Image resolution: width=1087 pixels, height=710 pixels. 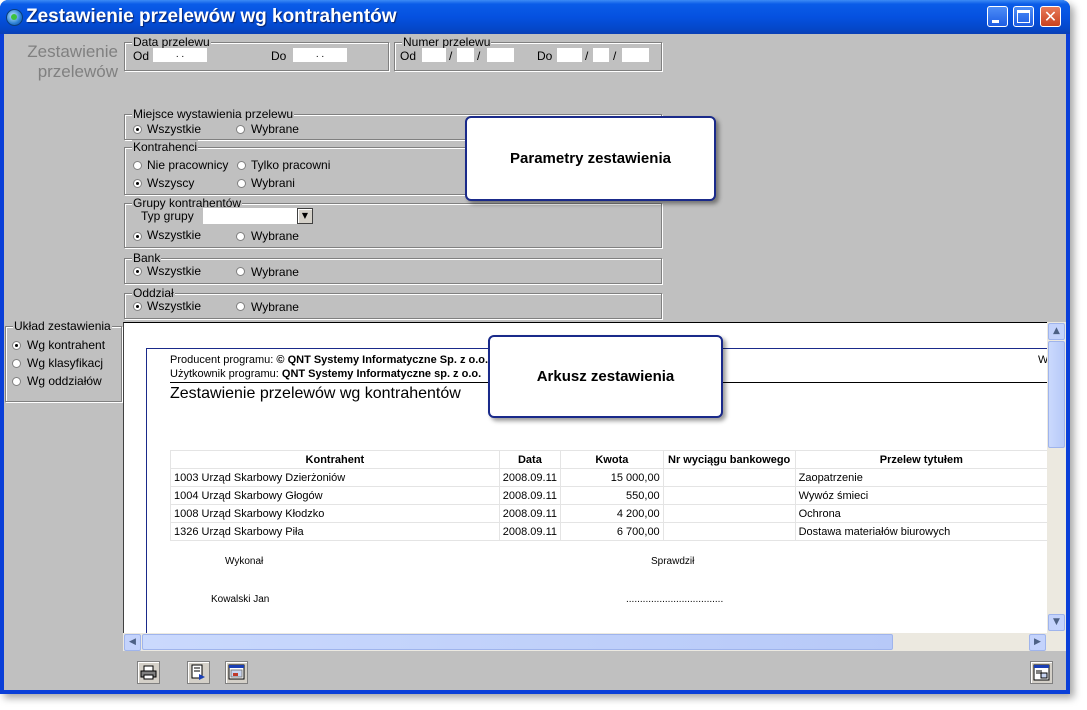 What do you see at coordinates (174, 271) in the screenshot?
I see `bank-option-all: Wszystkie` at bounding box center [174, 271].